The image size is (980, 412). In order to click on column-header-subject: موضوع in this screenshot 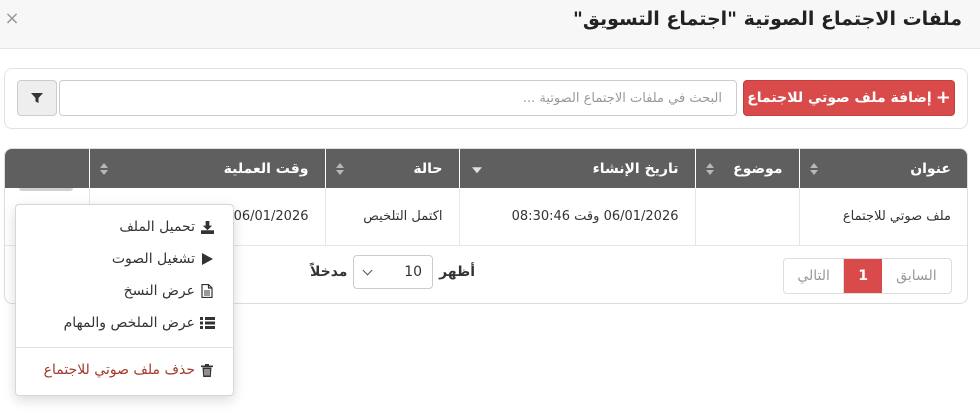, I will do `click(746, 168)`.